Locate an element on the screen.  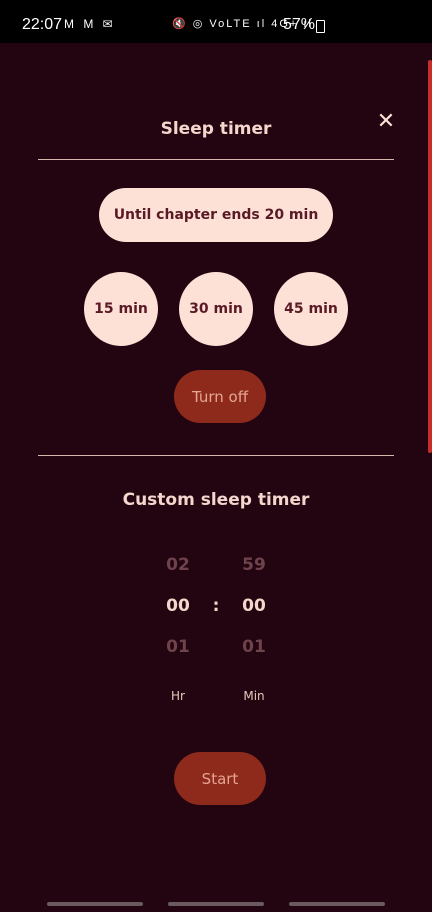
until-chapter-ends-button: Until chapter ends 20 min is located at coordinates (216, 215).